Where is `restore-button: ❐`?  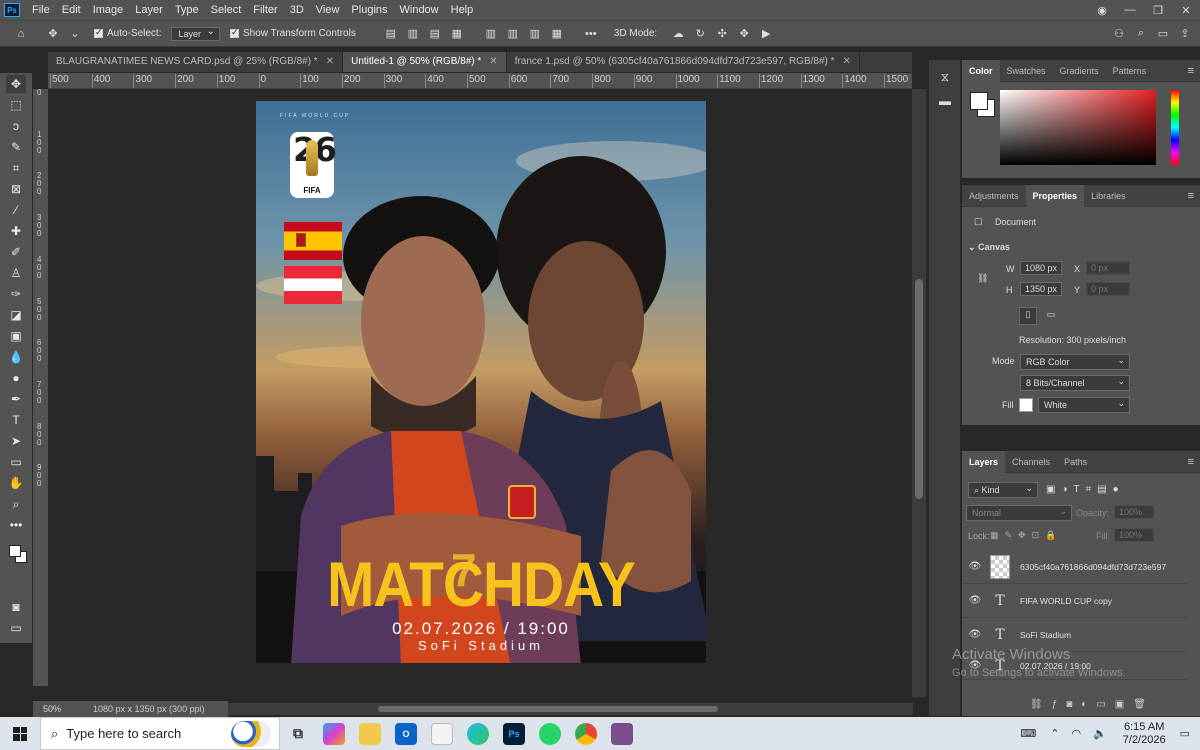
restore-button: ❐ is located at coordinates (1158, 10).